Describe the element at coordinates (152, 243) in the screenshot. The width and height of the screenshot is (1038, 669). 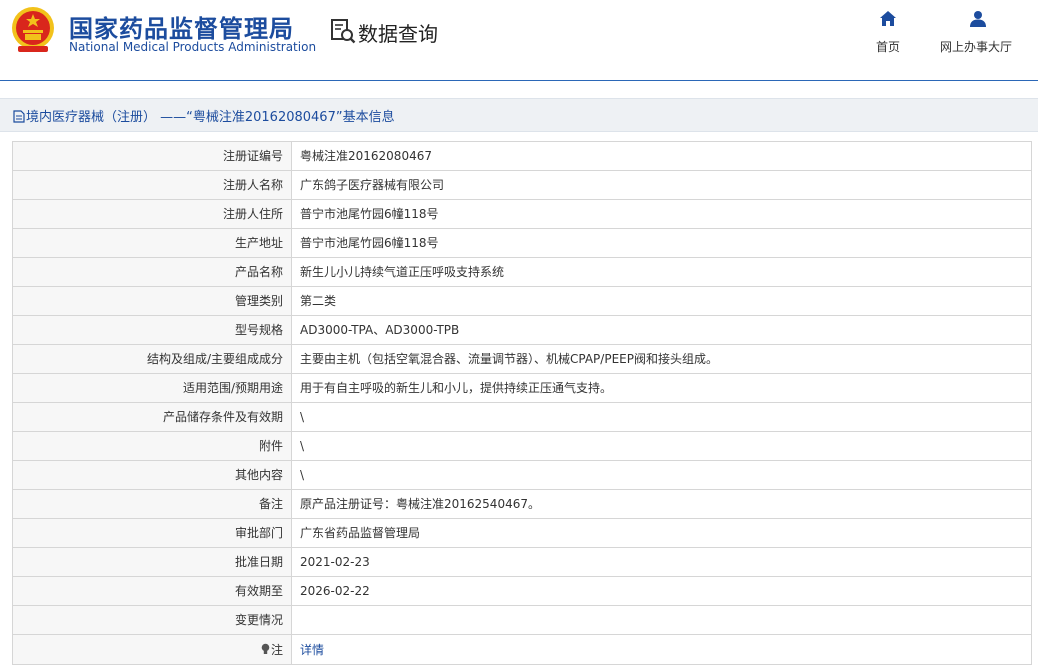
I see `field-label: 生产地址` at that location.